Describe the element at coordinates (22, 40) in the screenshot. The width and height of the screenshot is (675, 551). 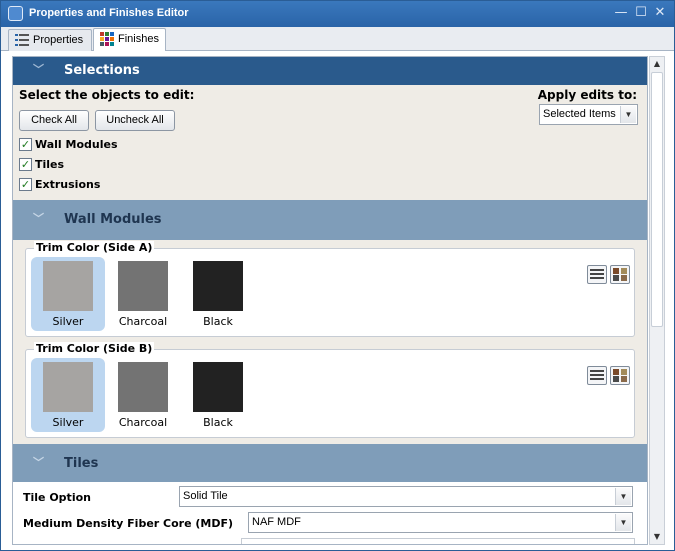
I see `properties-list-icon` at that location.